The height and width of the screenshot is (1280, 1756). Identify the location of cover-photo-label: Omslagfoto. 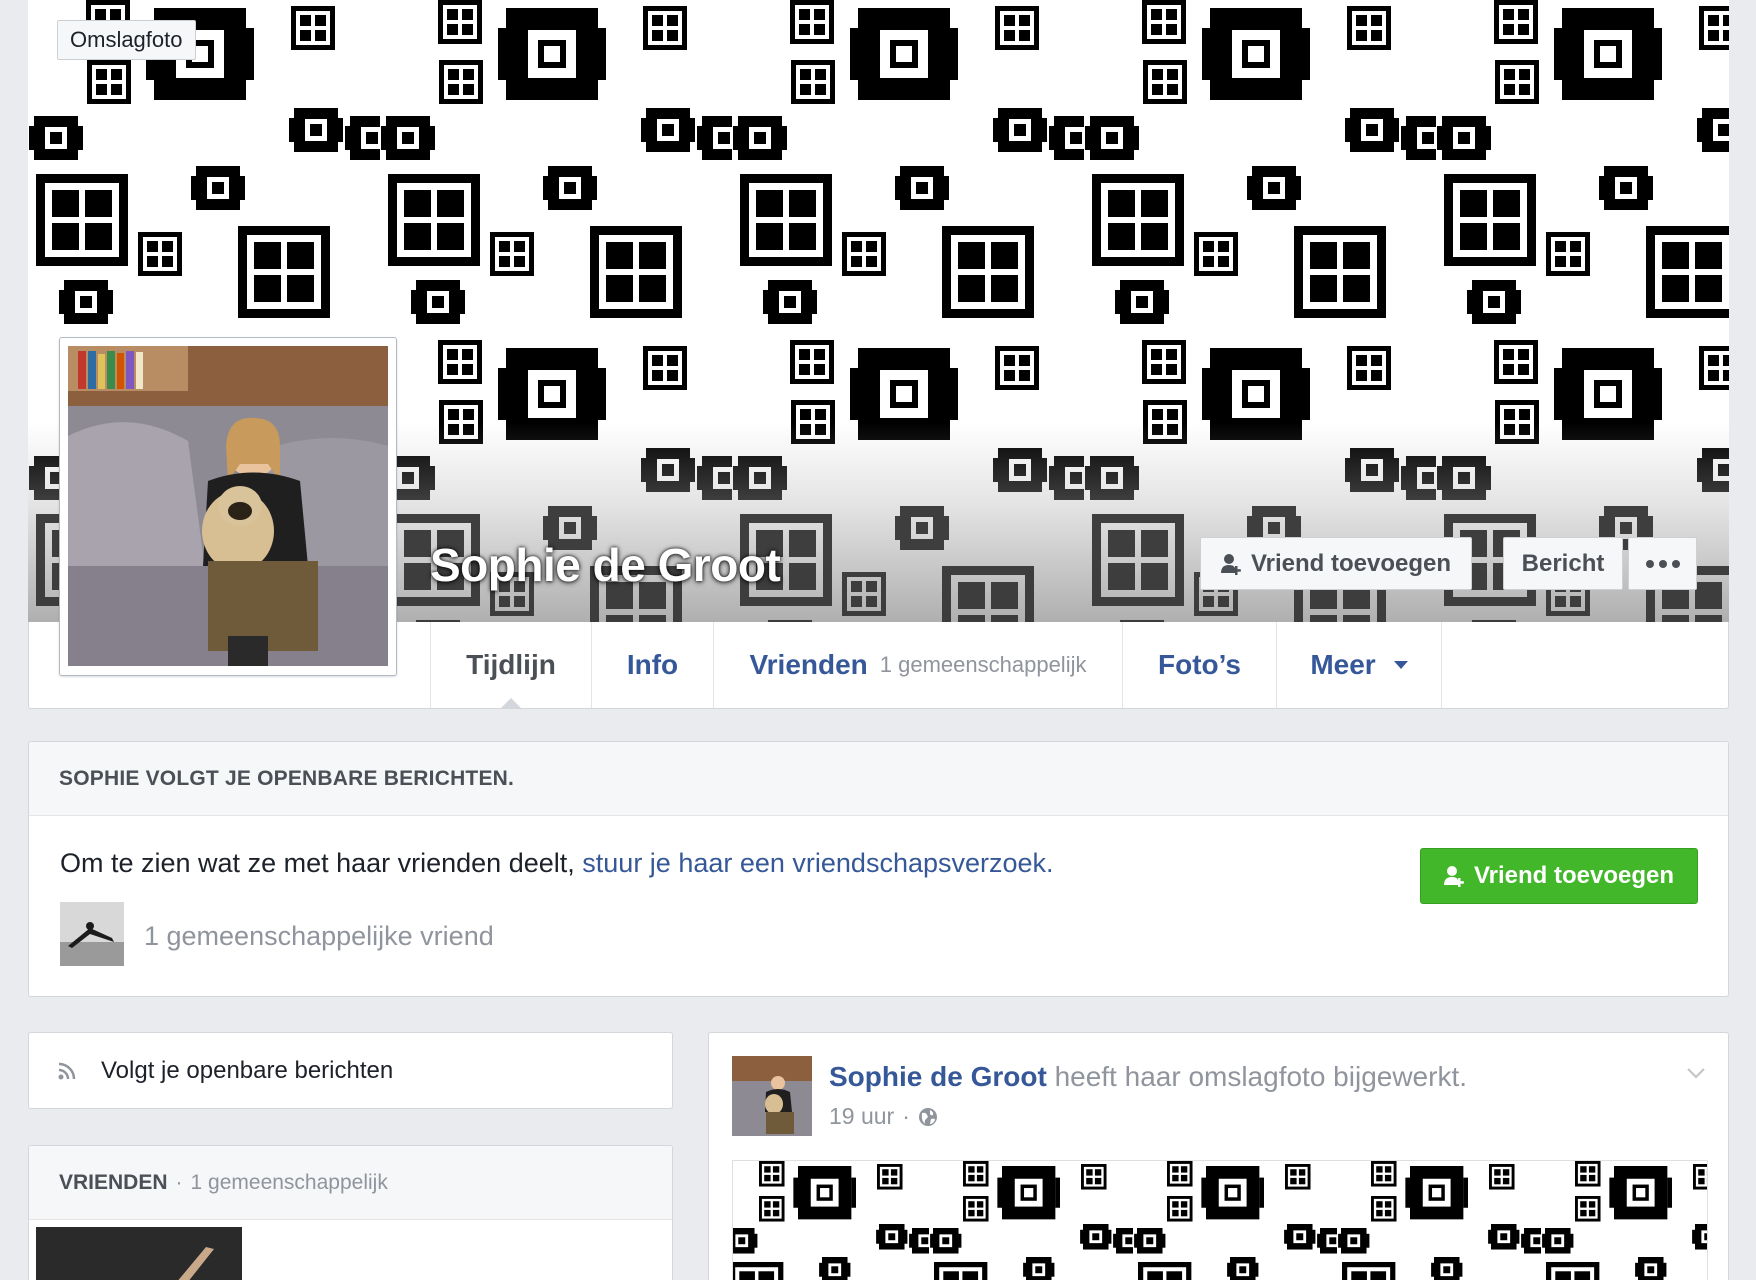
(126, 40).